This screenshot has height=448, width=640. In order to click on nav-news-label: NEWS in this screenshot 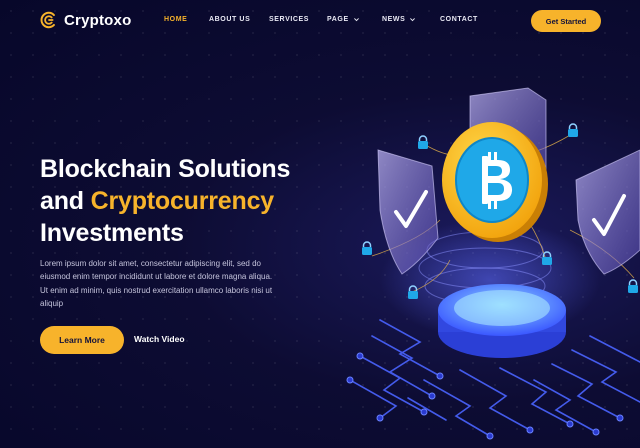, I will do `click(394, 19)`.